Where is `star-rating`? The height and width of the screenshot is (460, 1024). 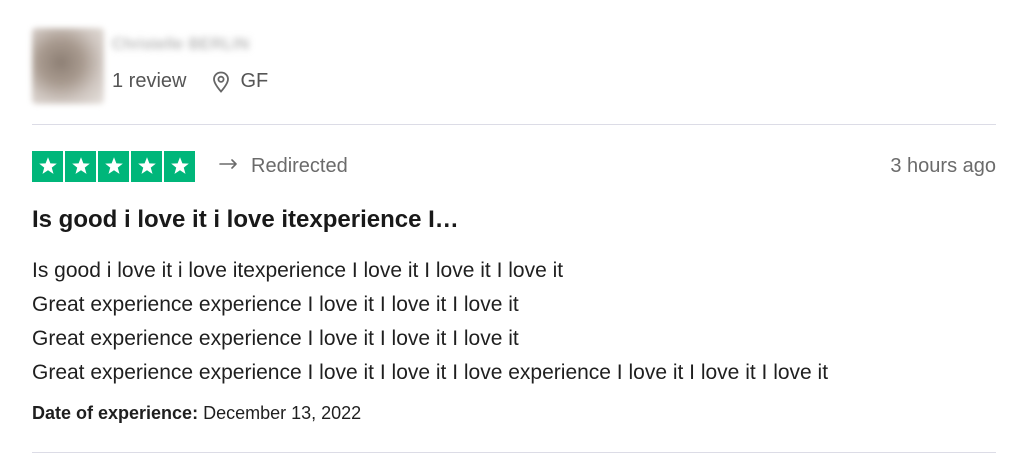
star-rating is located at coordinates (113, 166).